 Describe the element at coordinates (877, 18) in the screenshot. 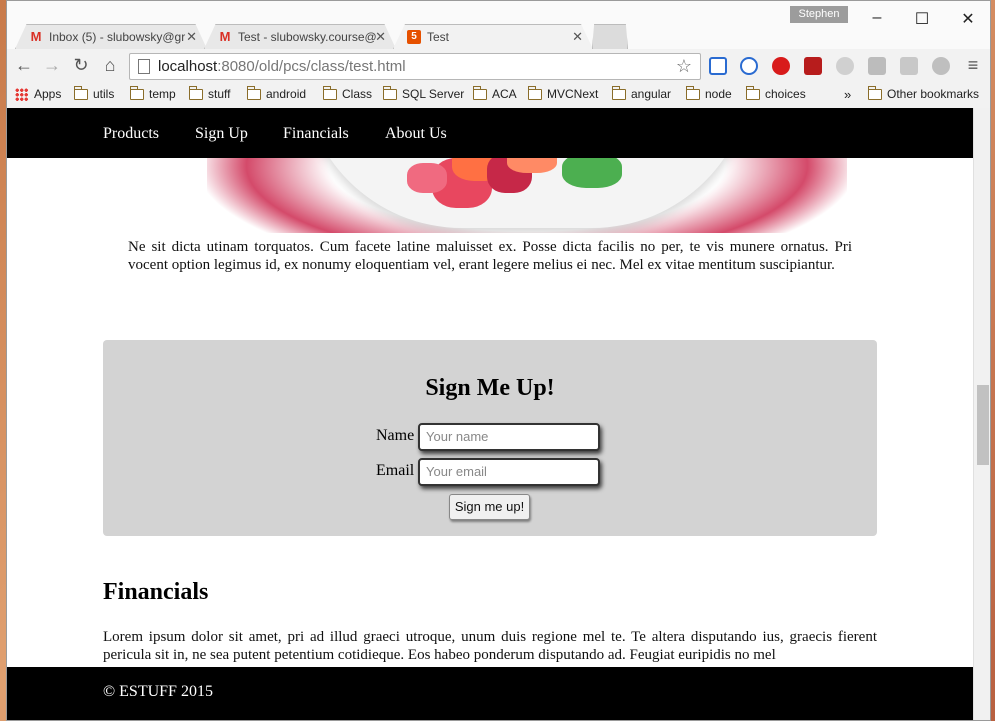

I see `minimize-icon: –` at that location.